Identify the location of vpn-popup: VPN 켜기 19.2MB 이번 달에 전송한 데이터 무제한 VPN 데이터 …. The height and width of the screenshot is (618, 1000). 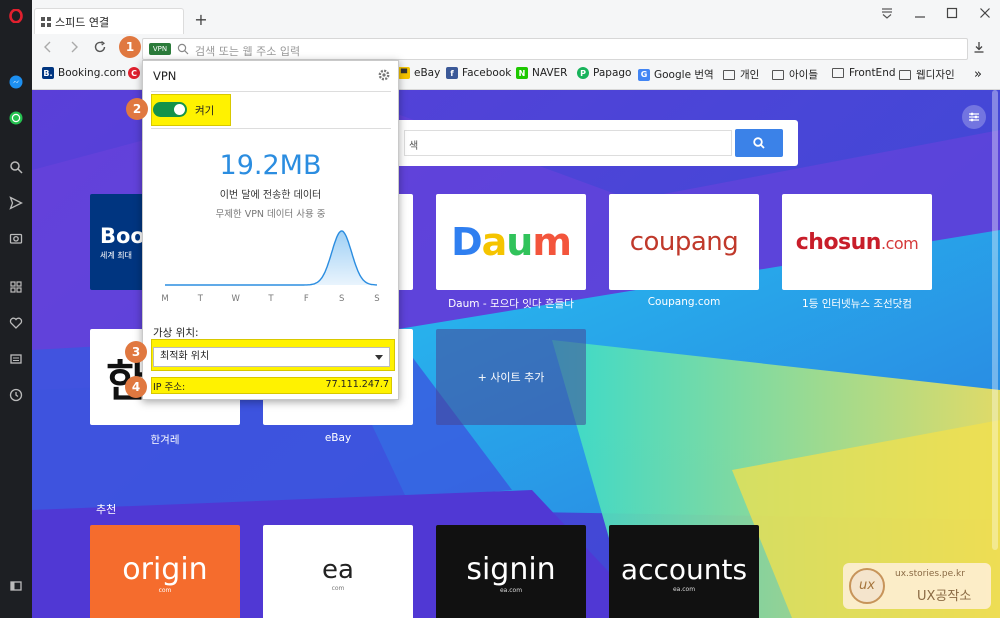
(270, 230).